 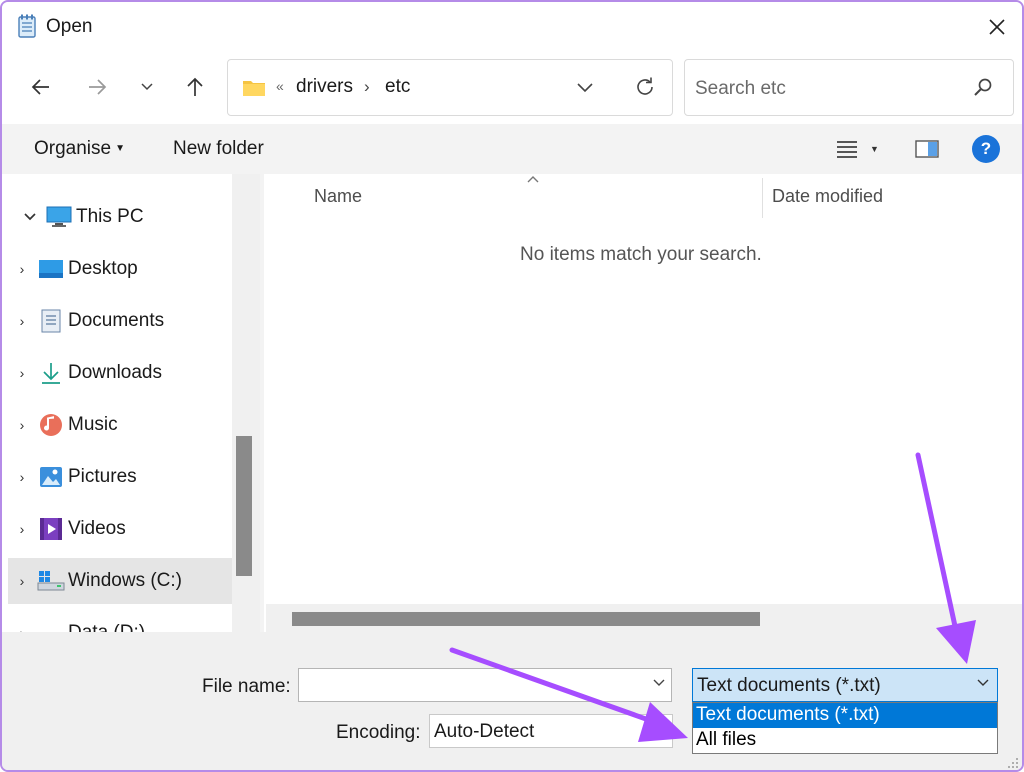 What do you see at coordinates (254, 90) in the screenshot?
I see `folder-icon` at bounding box center [254, 90].